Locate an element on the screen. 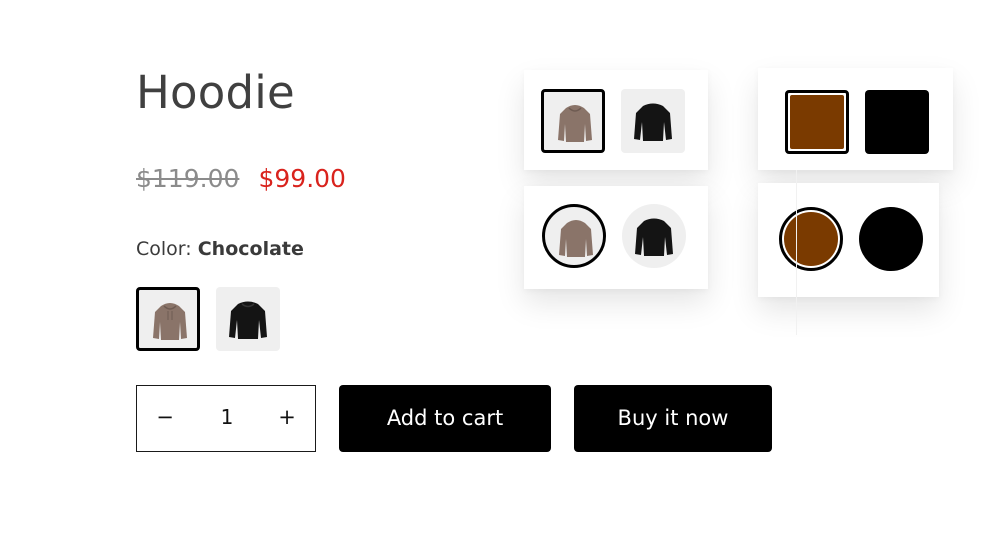 This screenshot has width=1000, height=535. circle-color-swatch-chocolate is located at coordinates (811, 239).